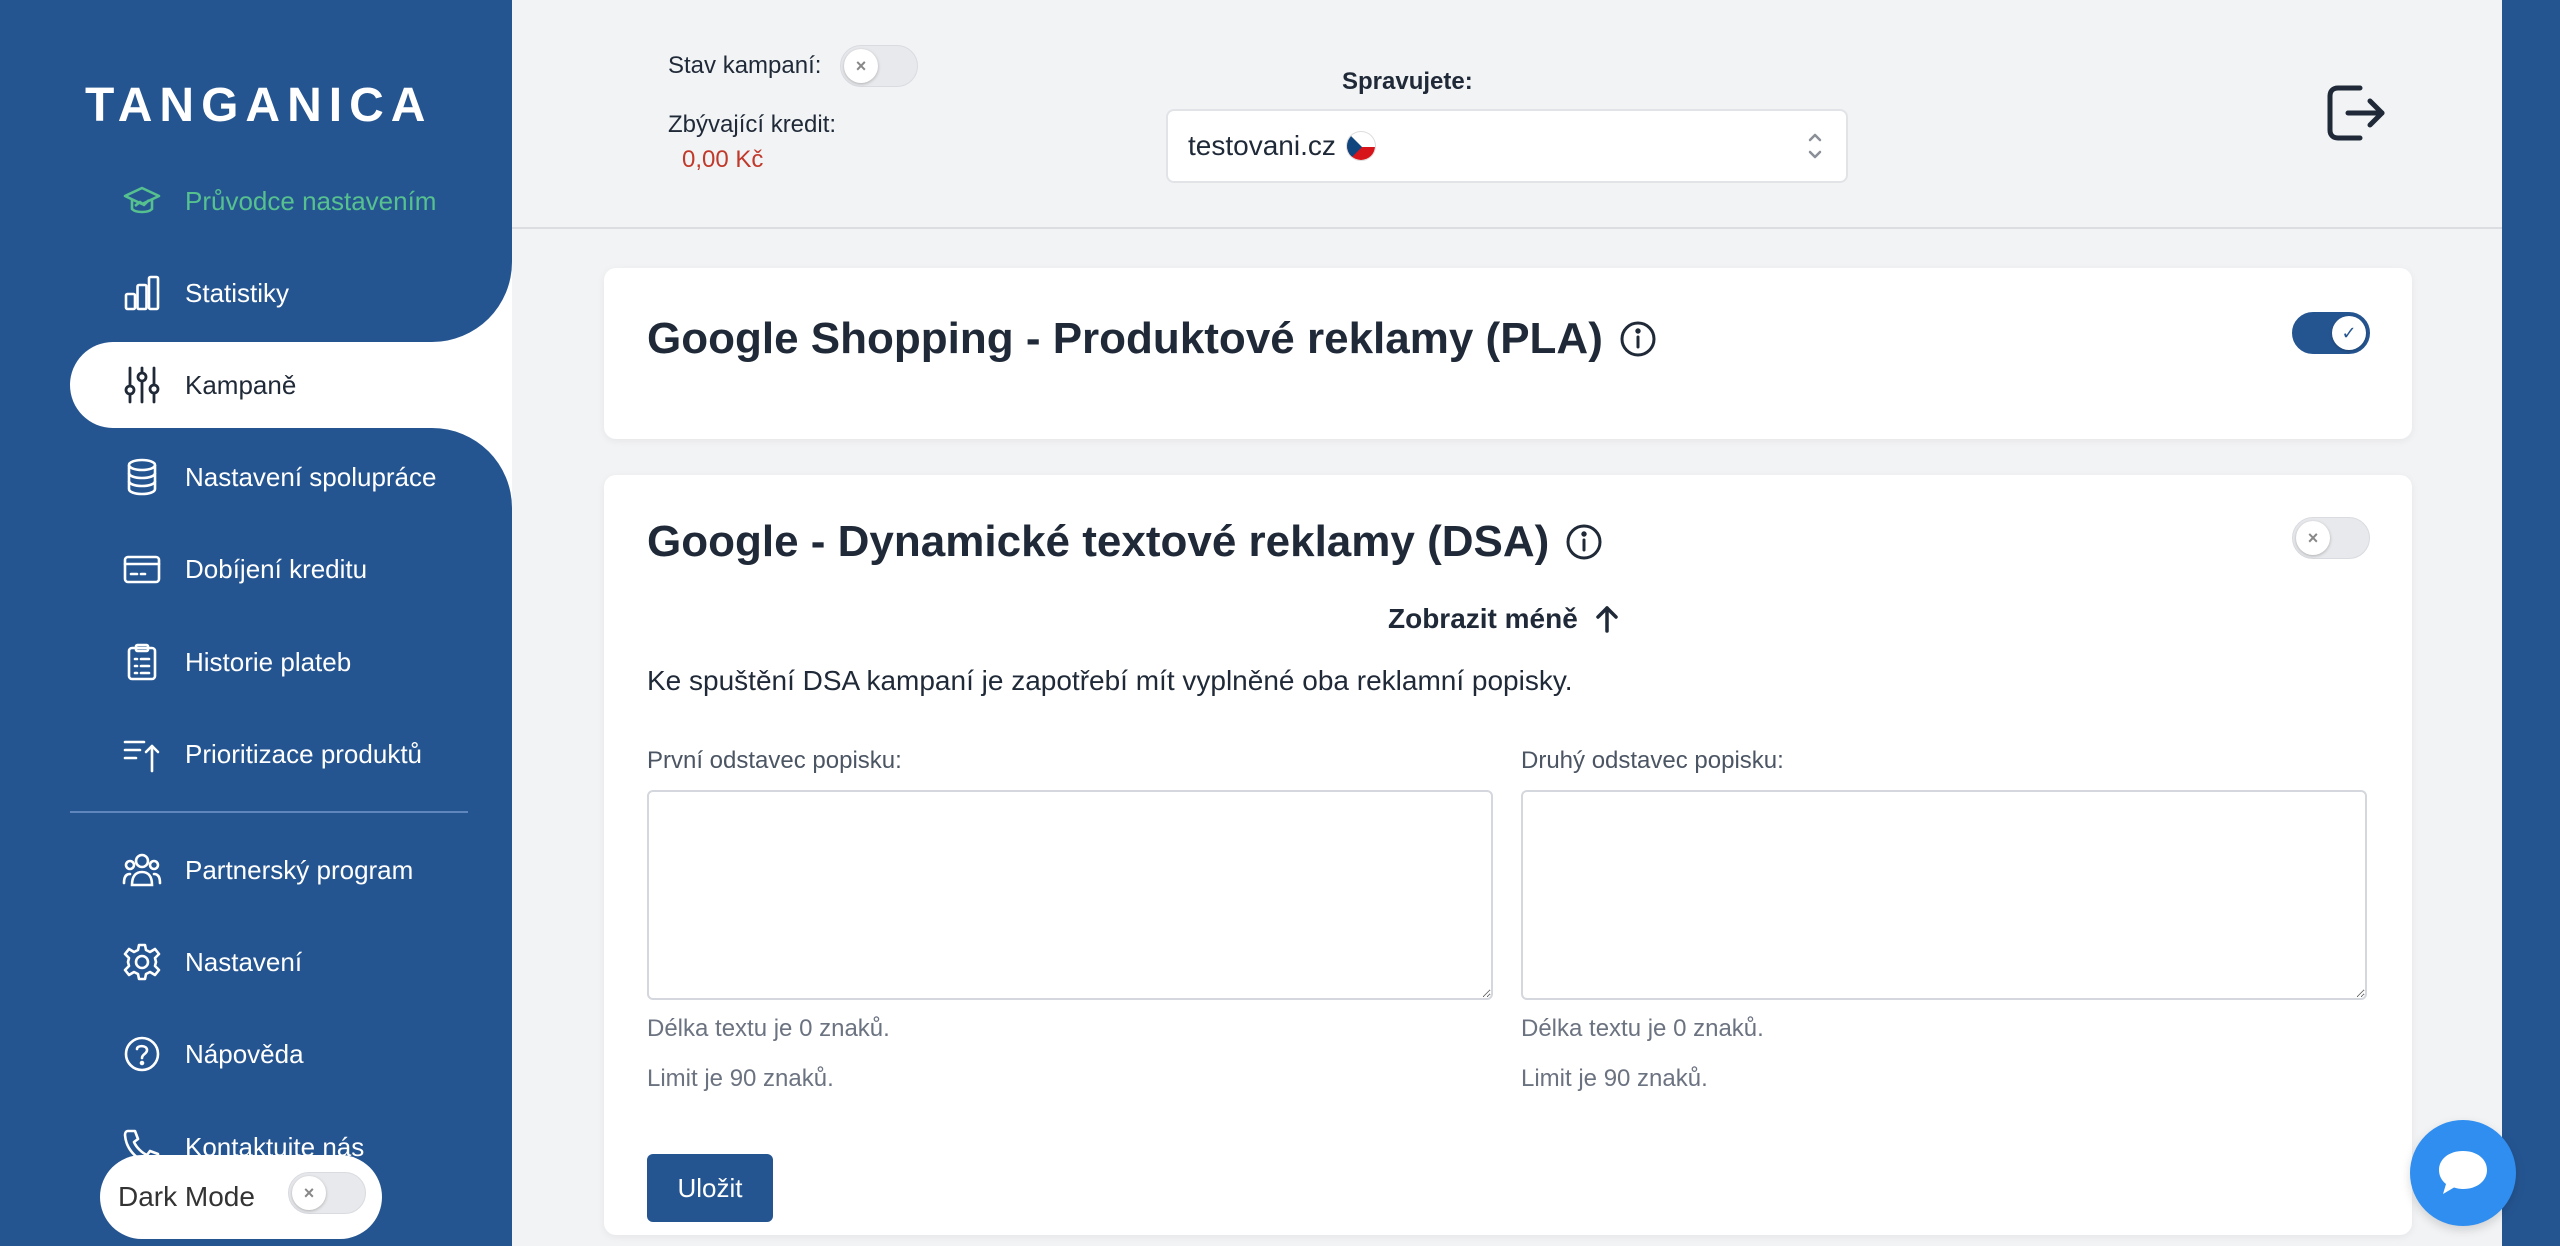 The image size is (2560, 1246). I want to click on dark-mode-label: Dark Mode, so click(186, 1196).